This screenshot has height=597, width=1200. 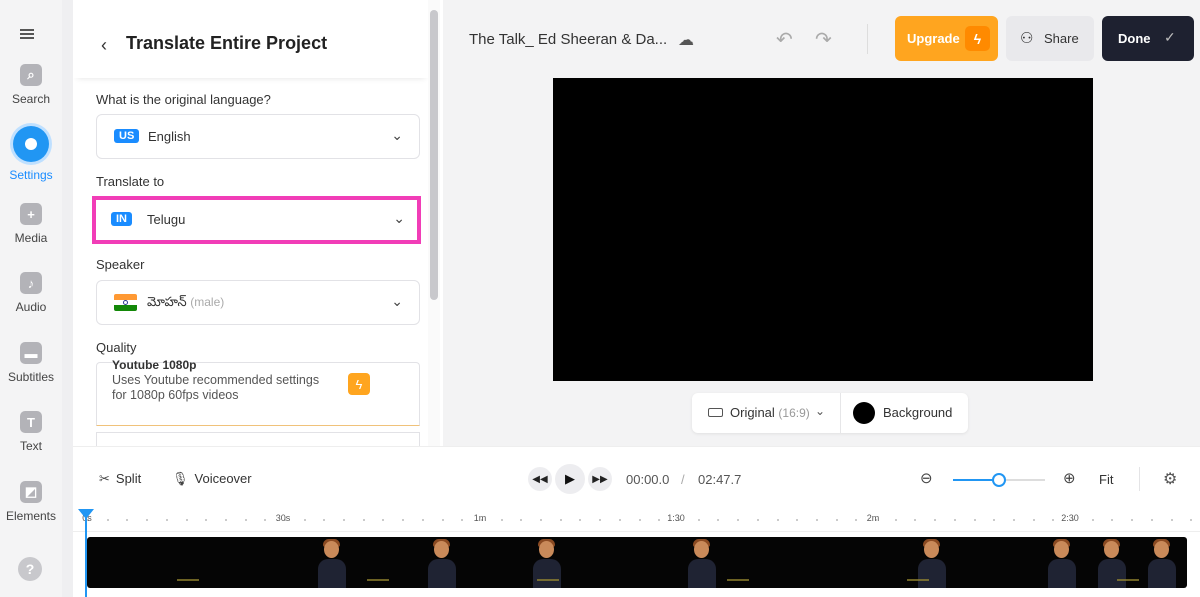 I want to click on sidebar-item-search: ⌕ Search, so click(x=31, y=85).